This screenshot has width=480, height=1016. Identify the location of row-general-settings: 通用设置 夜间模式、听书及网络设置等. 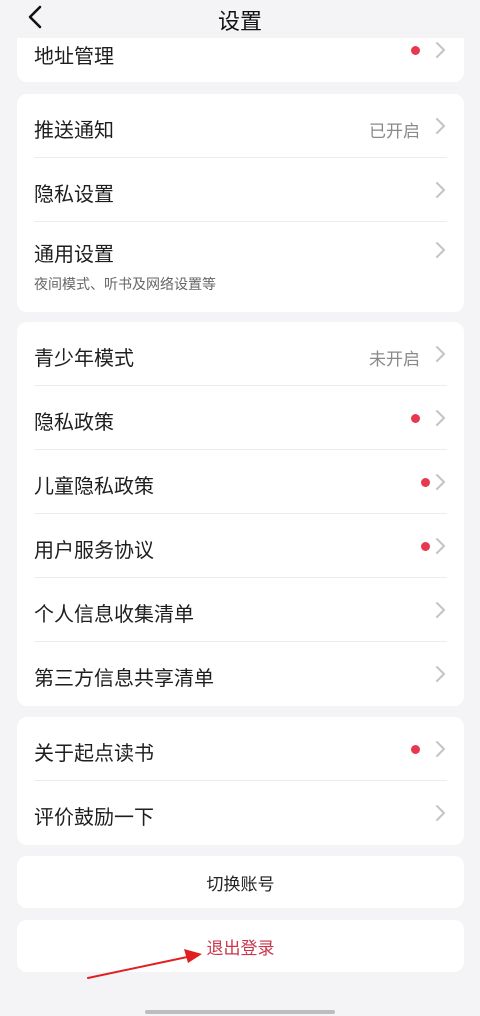
(240, 267).